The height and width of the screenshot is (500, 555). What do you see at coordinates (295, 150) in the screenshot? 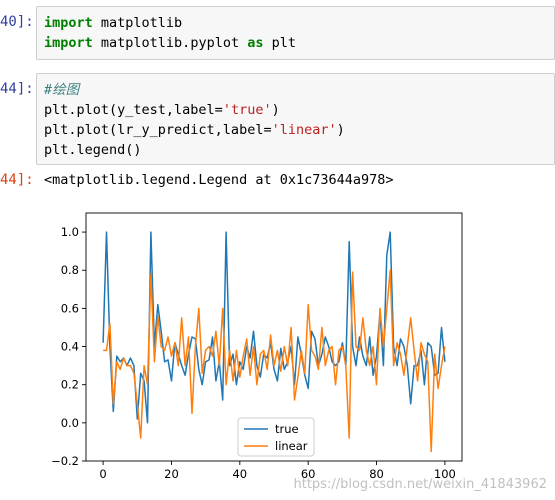
I see `code-line: plt.legend()` at bounding box center [295, 150].